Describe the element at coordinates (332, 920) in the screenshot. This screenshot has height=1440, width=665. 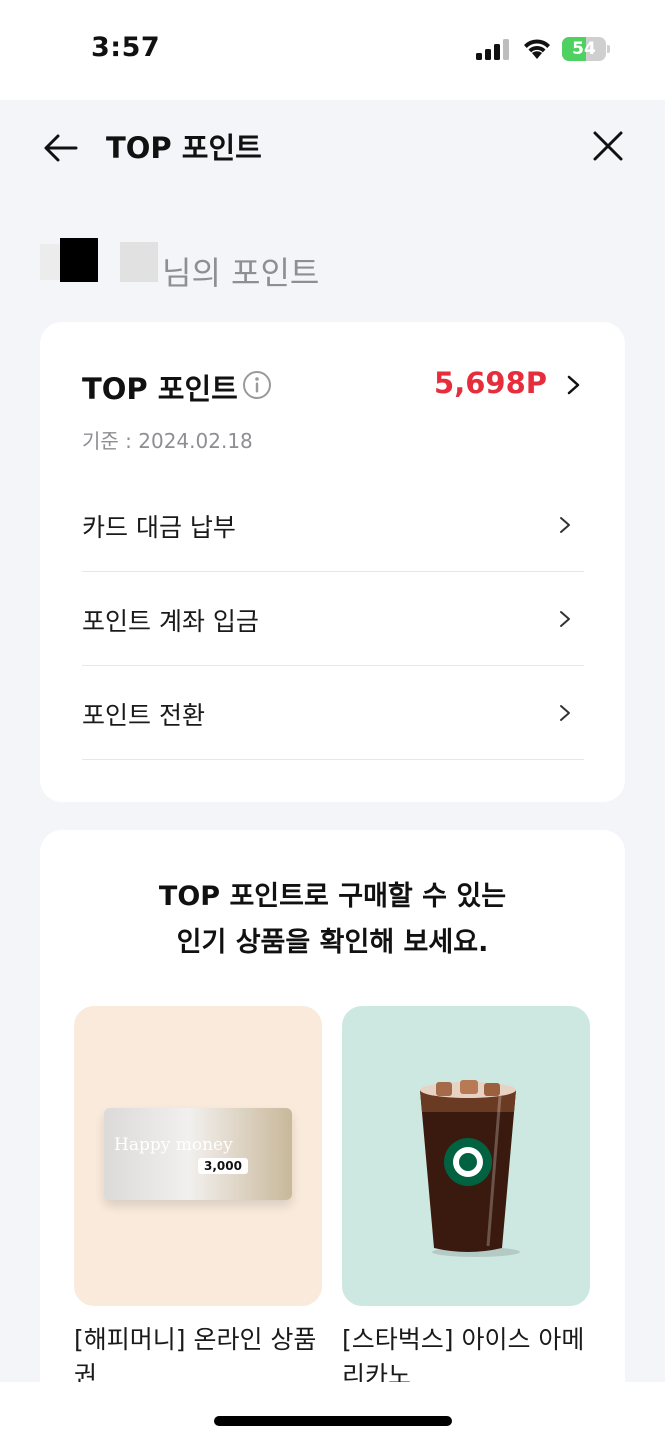
I see `promo-title: TOP 포인트로 구매할 수 있는 인기 상품을 확인해 보세요.` at that location.